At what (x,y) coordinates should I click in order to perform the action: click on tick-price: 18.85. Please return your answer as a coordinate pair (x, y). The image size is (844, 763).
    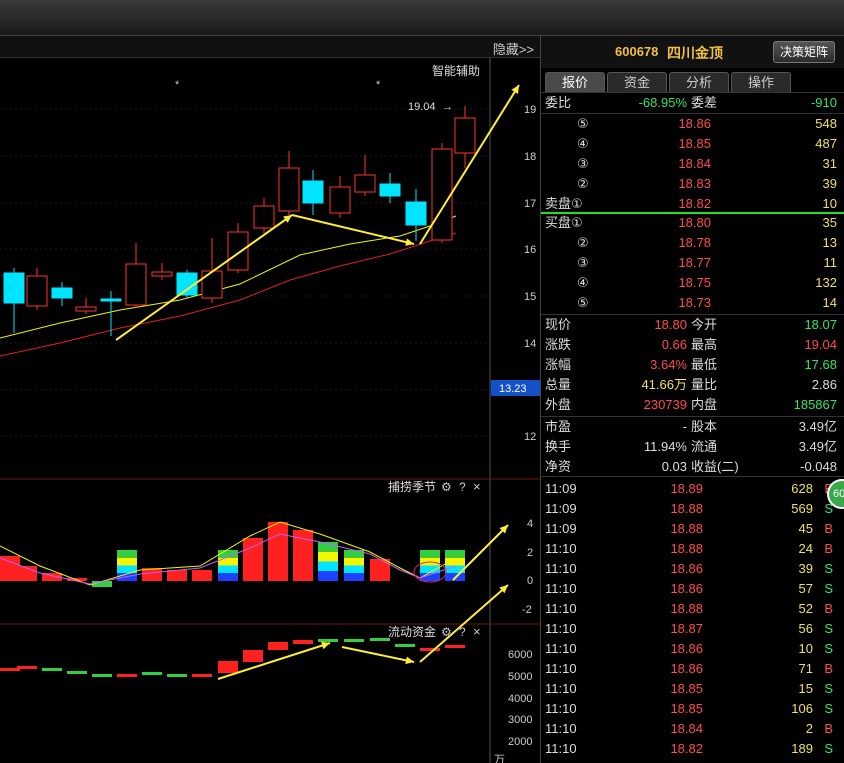
    Looking at the image, I should click on (686, 688).